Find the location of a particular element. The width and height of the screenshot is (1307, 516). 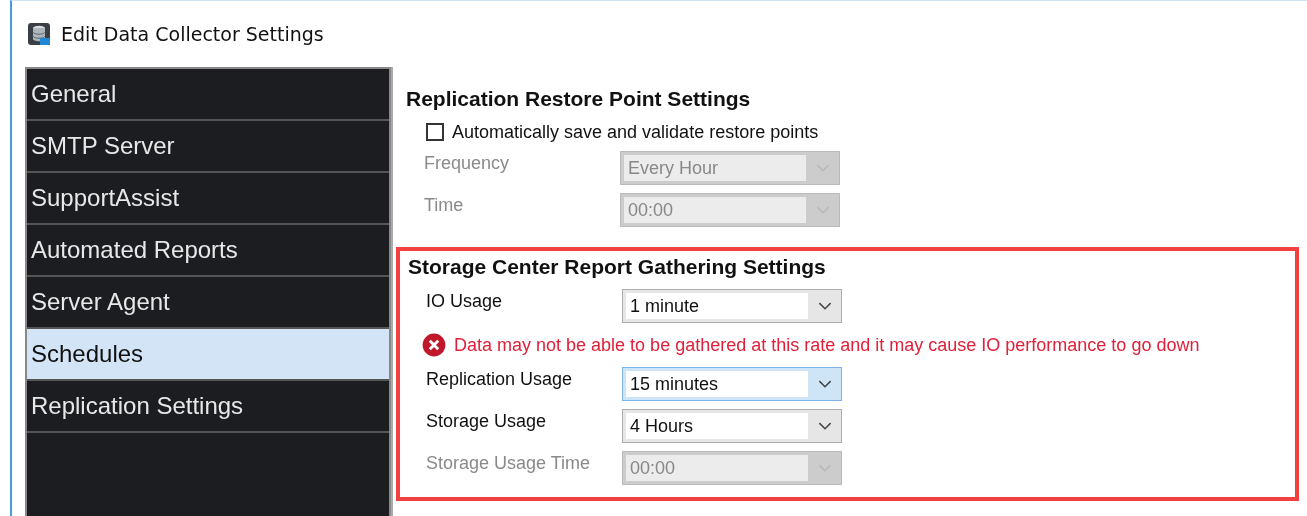

error-icon is located at coordinates (434, 345).